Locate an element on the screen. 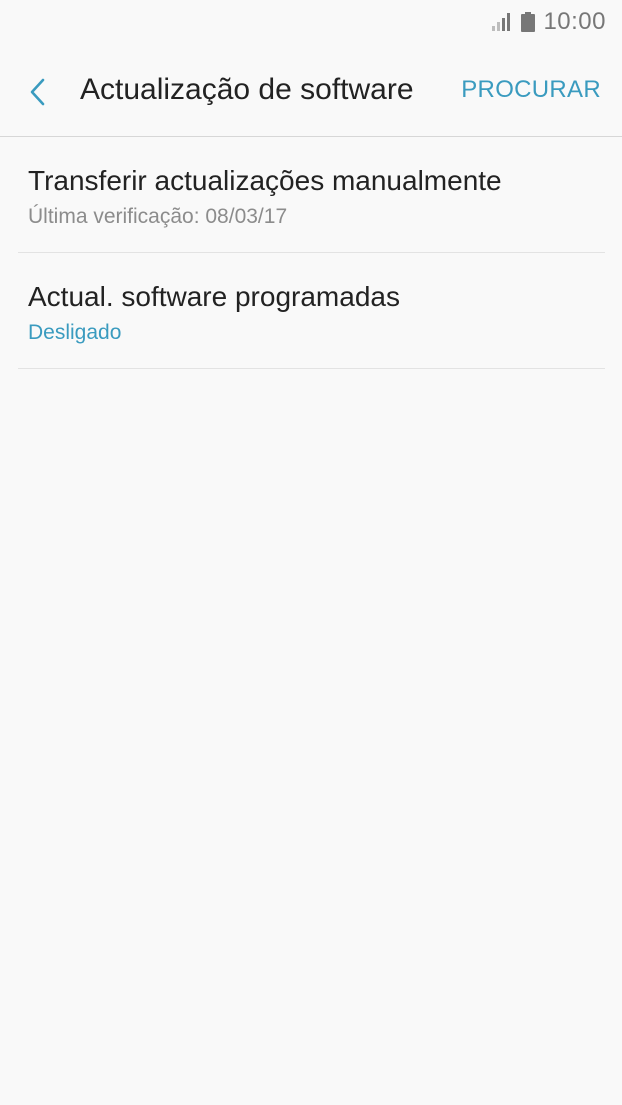  app-bar: Actualização de software PROCURAR is located at coordinates (311, 90).